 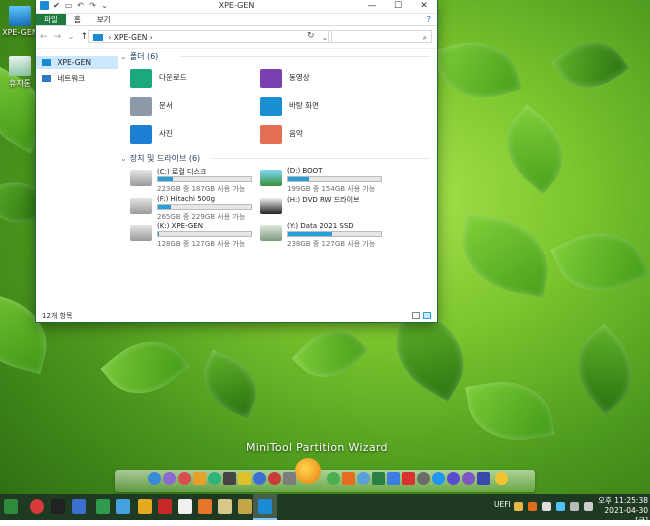 I want to click on windows-drive-icon, so click(x=141, y=178).